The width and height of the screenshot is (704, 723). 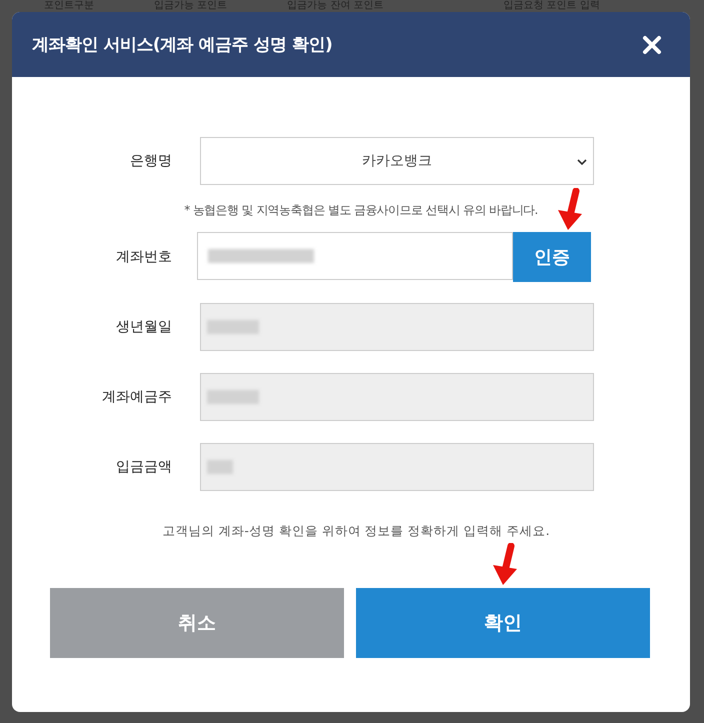 I want to click on verify-button: 인증, so click(x=552, y=257).